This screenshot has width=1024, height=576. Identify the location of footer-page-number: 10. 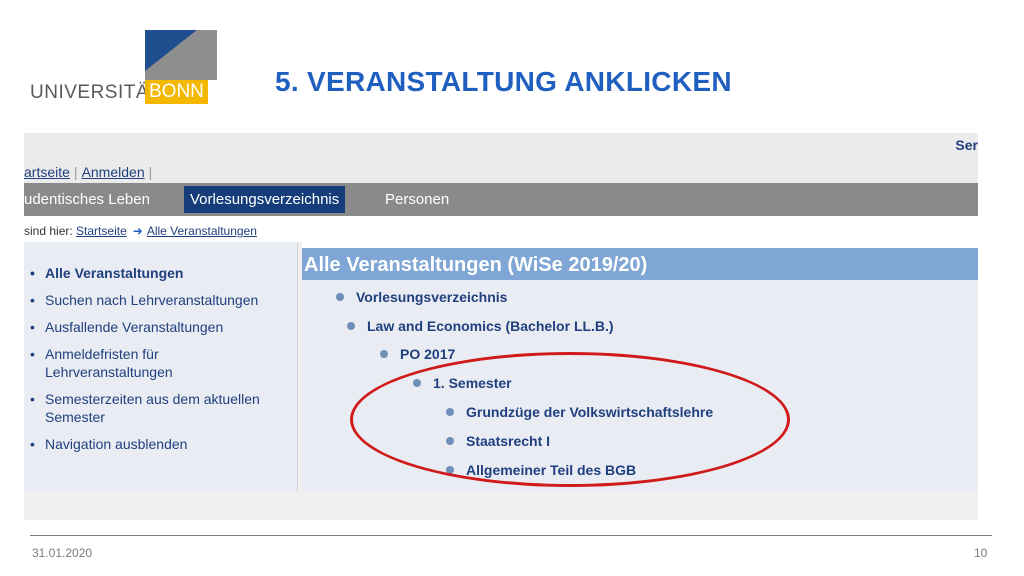
(981, 553).